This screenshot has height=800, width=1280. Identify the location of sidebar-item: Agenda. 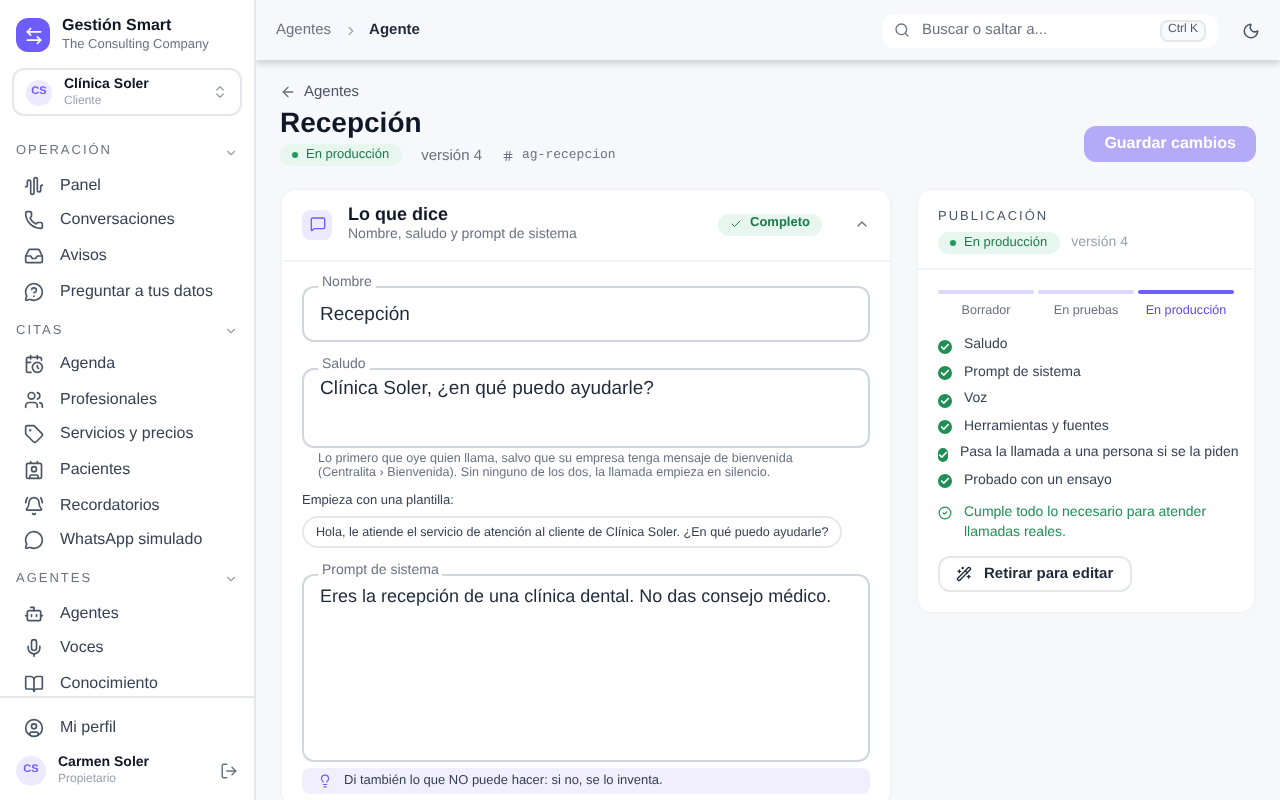
(127, 364).